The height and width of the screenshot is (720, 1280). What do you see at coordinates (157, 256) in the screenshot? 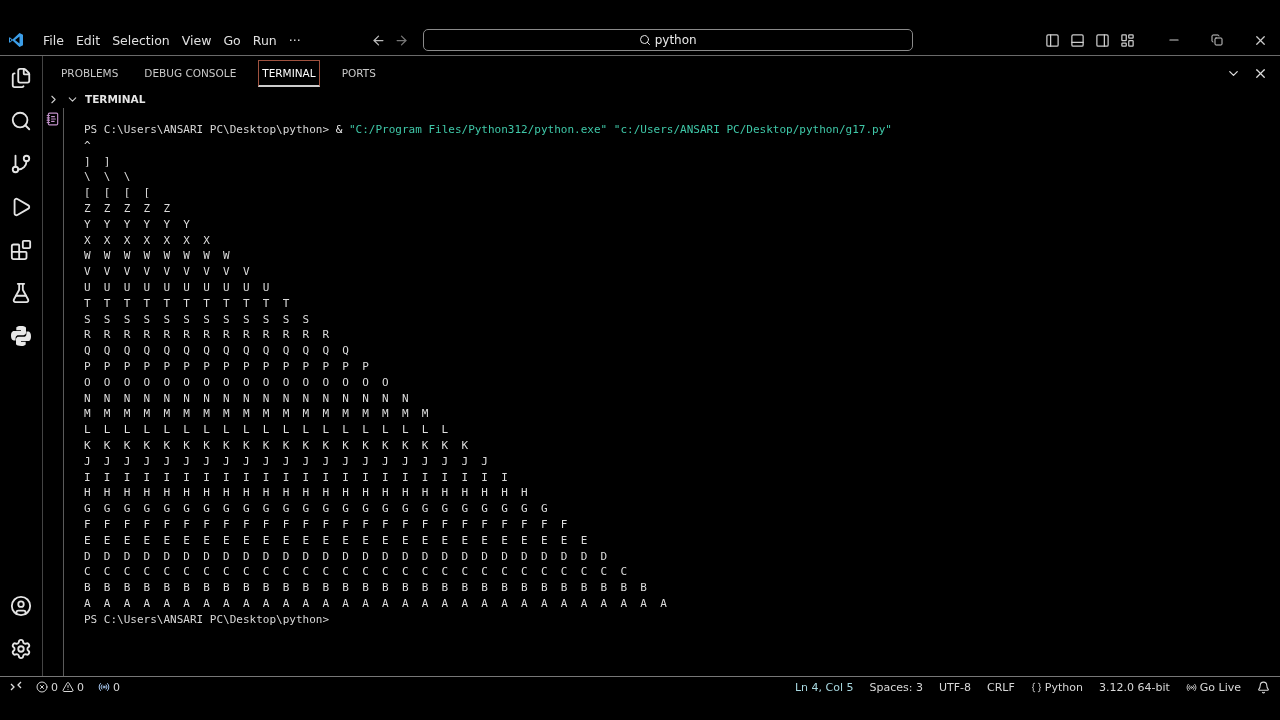
I see `terminal-output-line: W W W W W W W W` at bounding box center [157, 256].